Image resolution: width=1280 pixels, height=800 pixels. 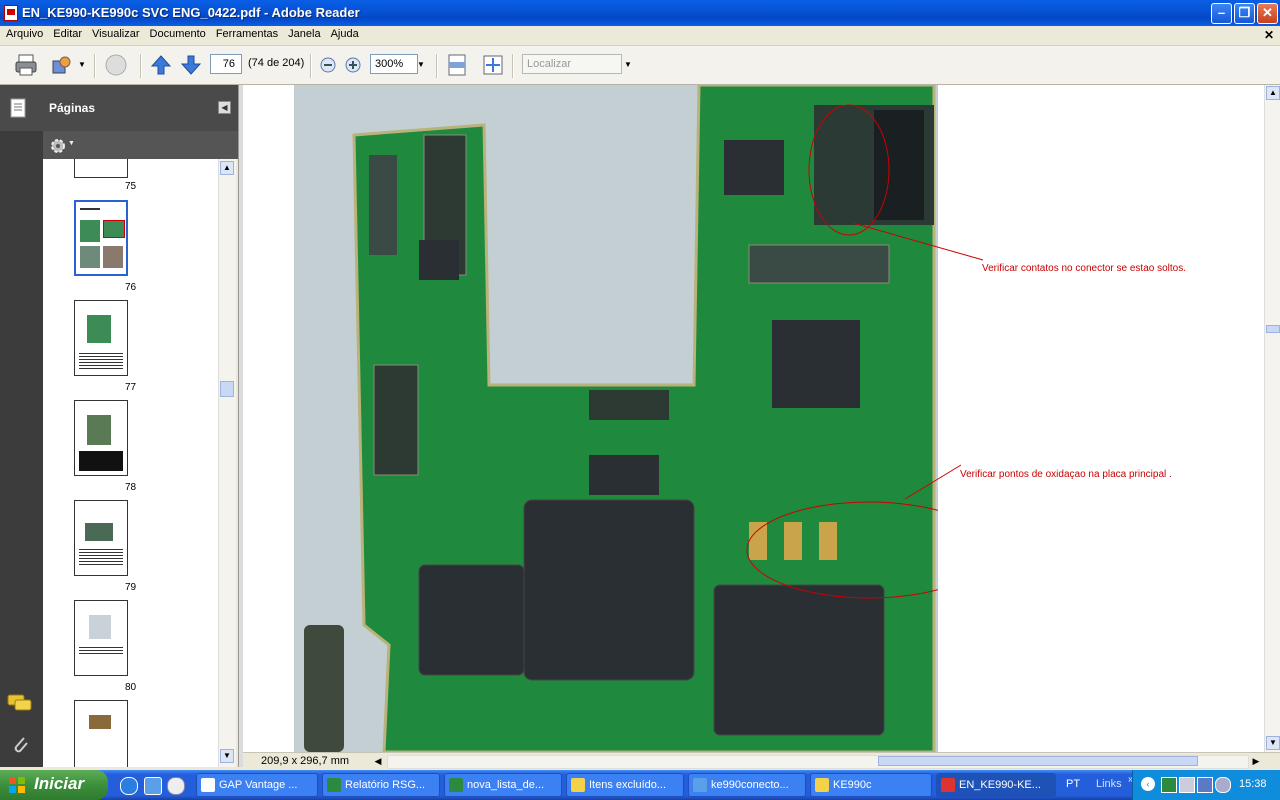 I want to click on collaborate-icon, so click(x=62, y=65).